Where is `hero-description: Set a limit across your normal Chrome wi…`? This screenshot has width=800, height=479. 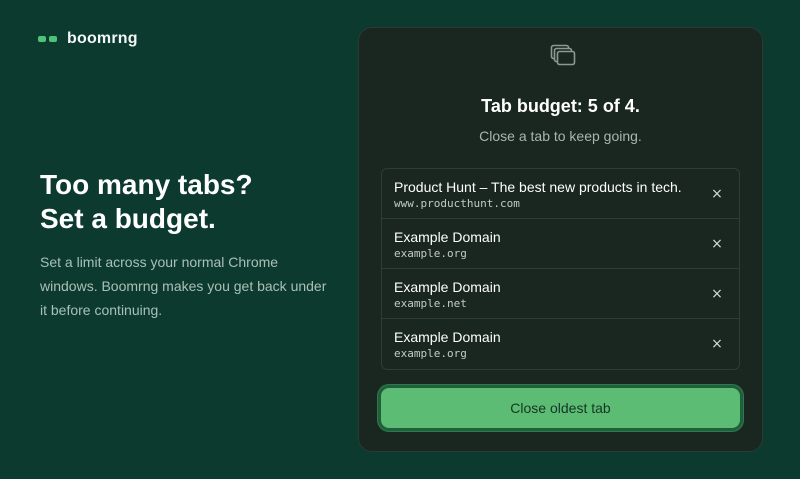 hero-description: Set a limit across your normal Chrome wi… is located at coordinates (183, 286).